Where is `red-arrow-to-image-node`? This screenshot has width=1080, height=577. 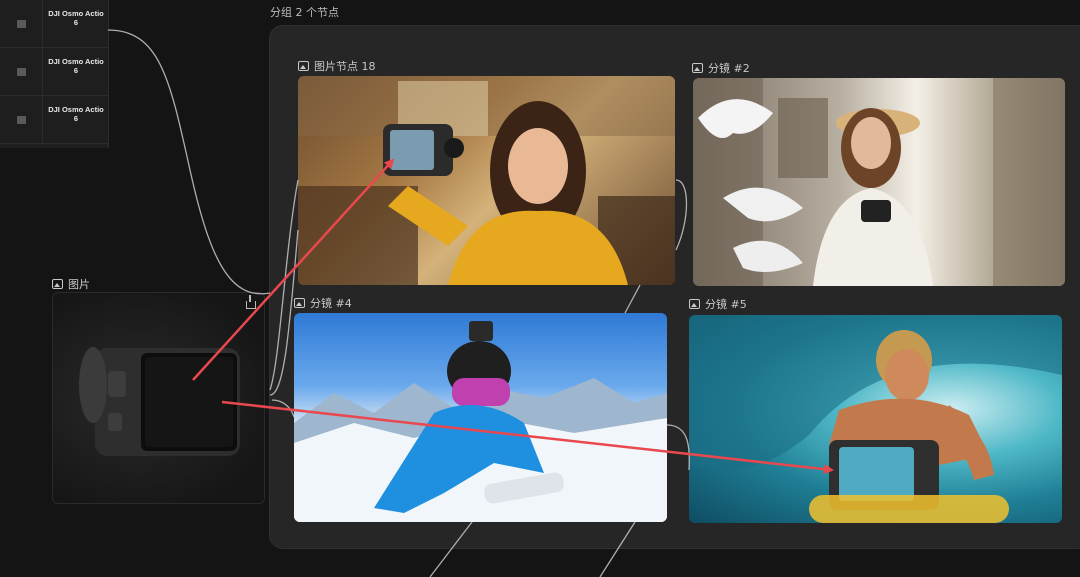
red-arrow-to-image-node is located at coordinates (293, 269).